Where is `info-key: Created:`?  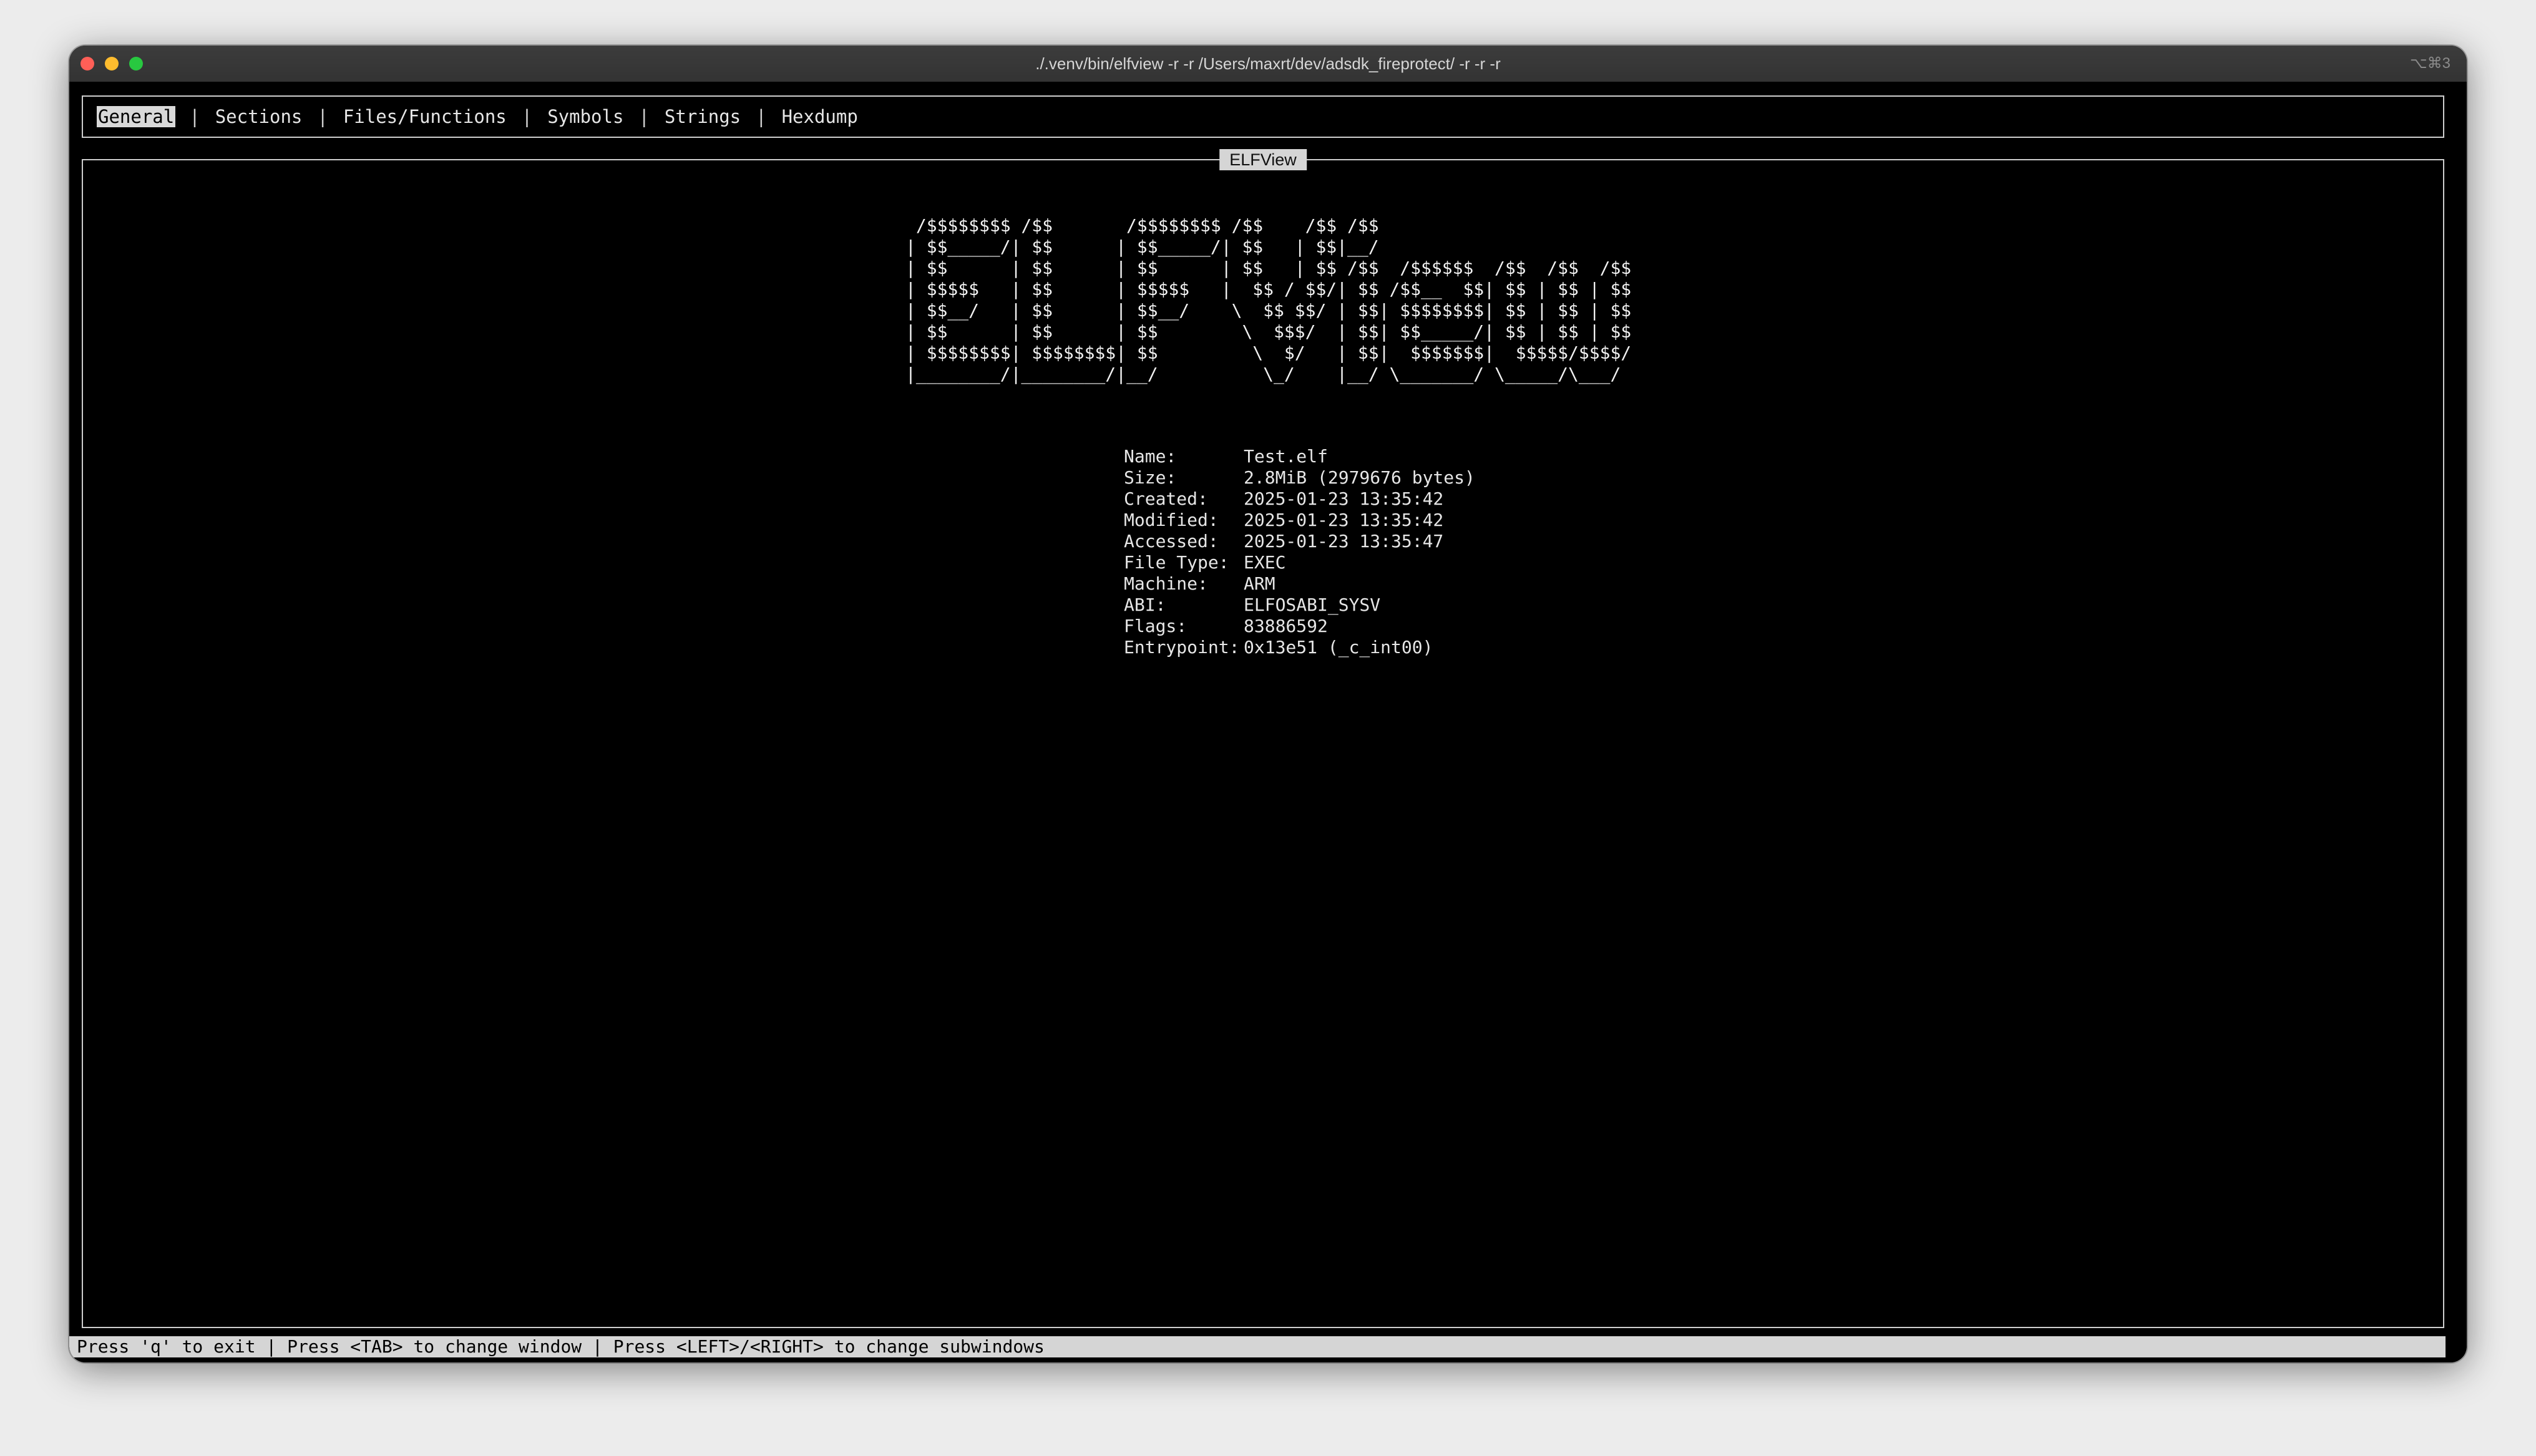 info-key: Created: is located at coordinates (1166, 499).